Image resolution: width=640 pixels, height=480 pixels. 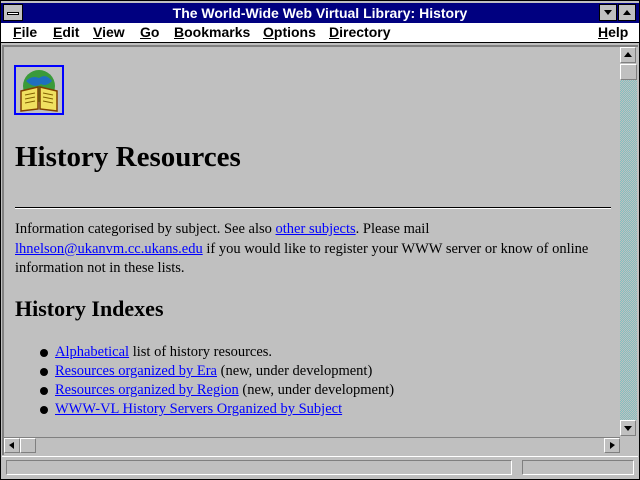 I want to click on horizontal-scrollbar, so click(x=312, y=445).